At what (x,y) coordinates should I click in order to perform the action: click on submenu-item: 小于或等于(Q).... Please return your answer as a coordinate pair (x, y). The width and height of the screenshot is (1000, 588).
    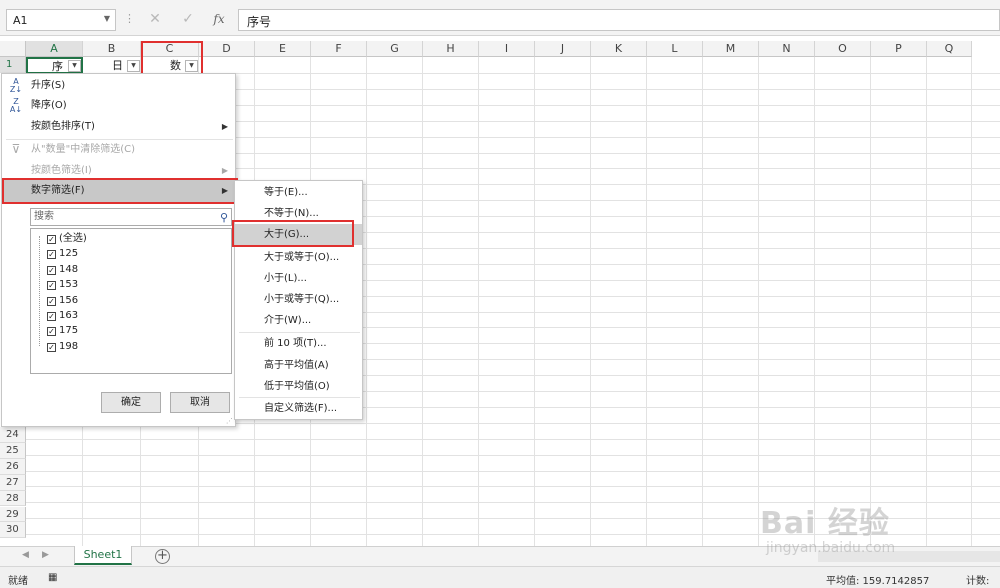
    Looking at the image, I should click on (298, 299).